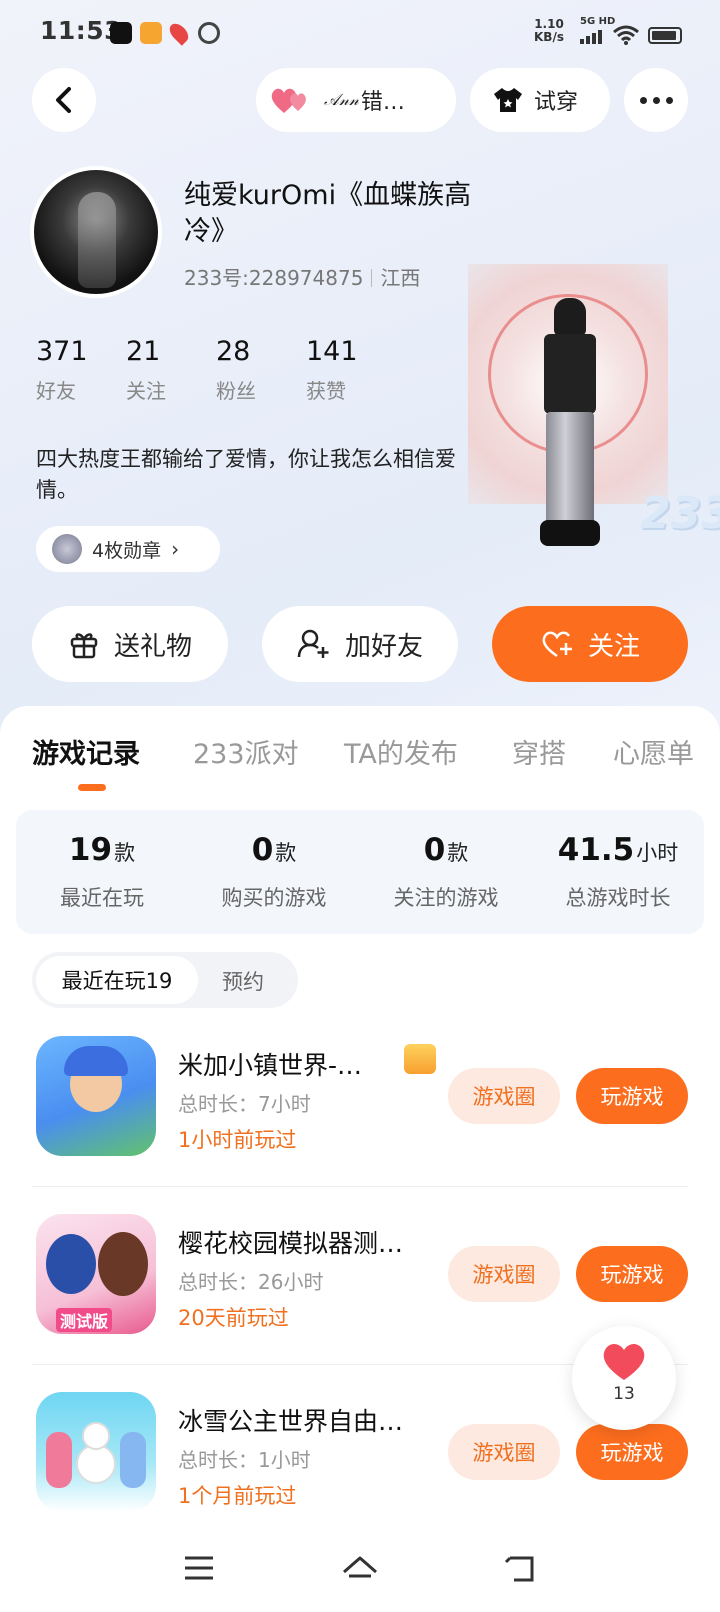 The height and width of the screenshot is (1612, 720). What do you see at coordinates (237, 1496) in the screenshot?
I see `game-last-played: 1个月前玩过` at bounding box center [237, 1496].